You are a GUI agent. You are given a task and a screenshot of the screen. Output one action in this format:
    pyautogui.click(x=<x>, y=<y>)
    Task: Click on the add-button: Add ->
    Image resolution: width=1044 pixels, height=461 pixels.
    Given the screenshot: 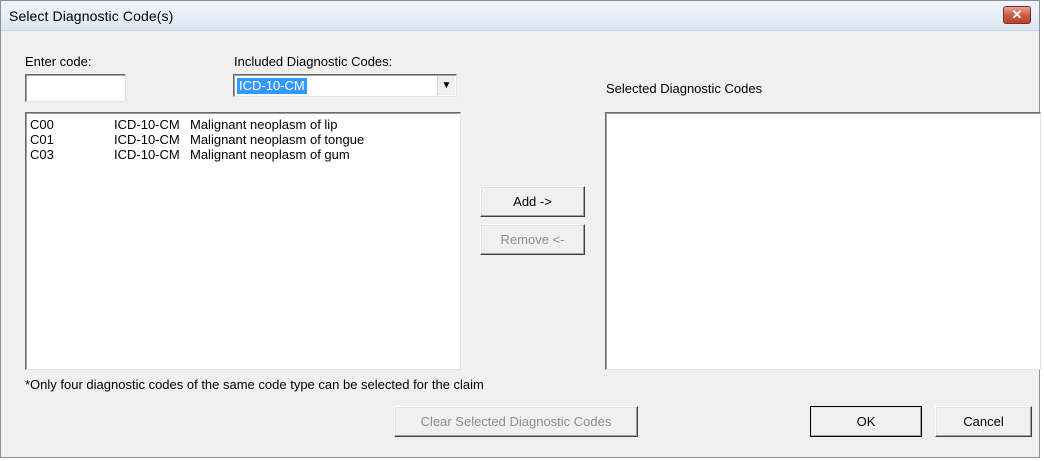 What is the action you would take?
    pyautogui.click(x=532, y=201)
    